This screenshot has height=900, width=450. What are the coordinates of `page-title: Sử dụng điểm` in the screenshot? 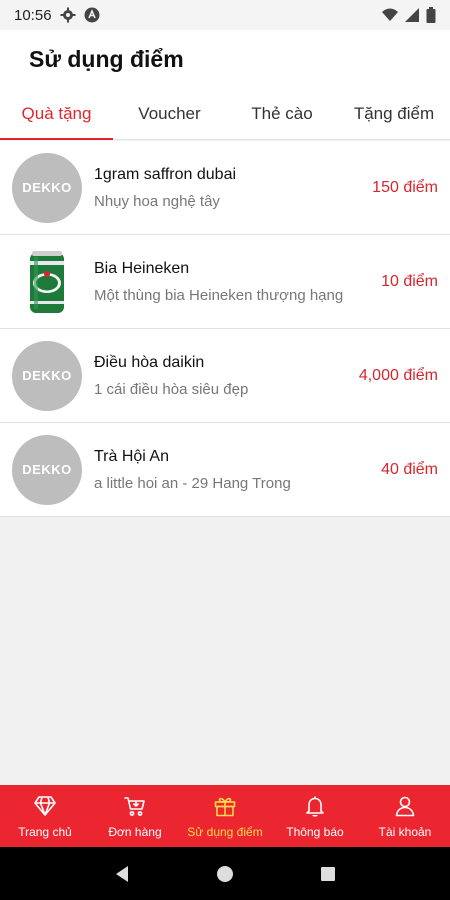 It's located at (106, 58).